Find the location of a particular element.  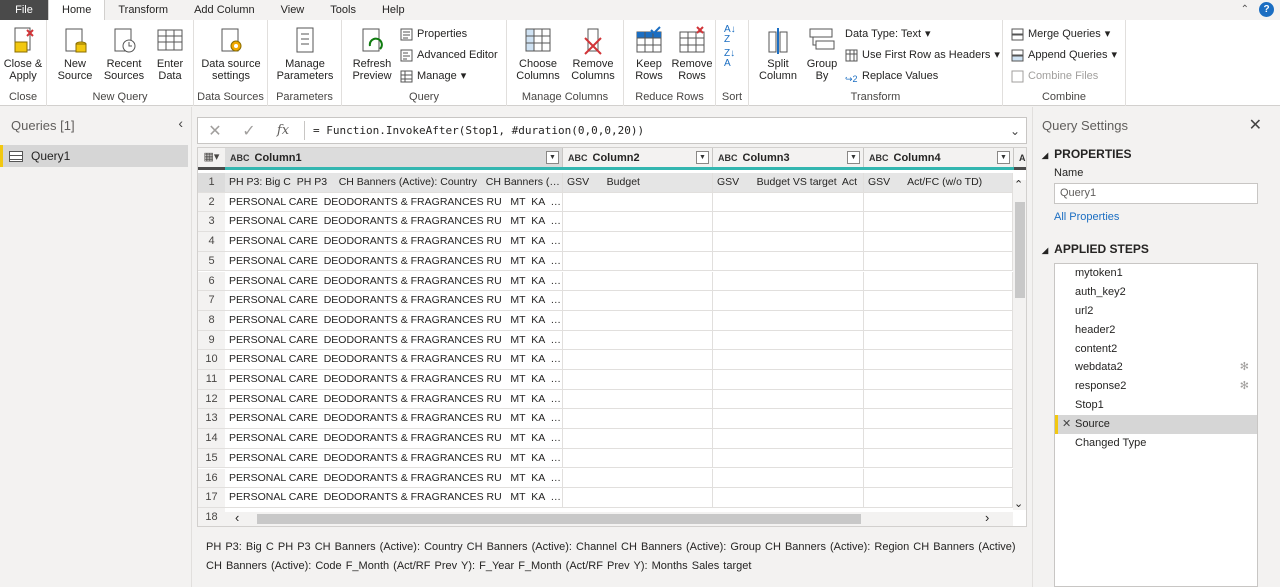

remove-rows-button: Remove Rows is located at coordinates (692, 54).